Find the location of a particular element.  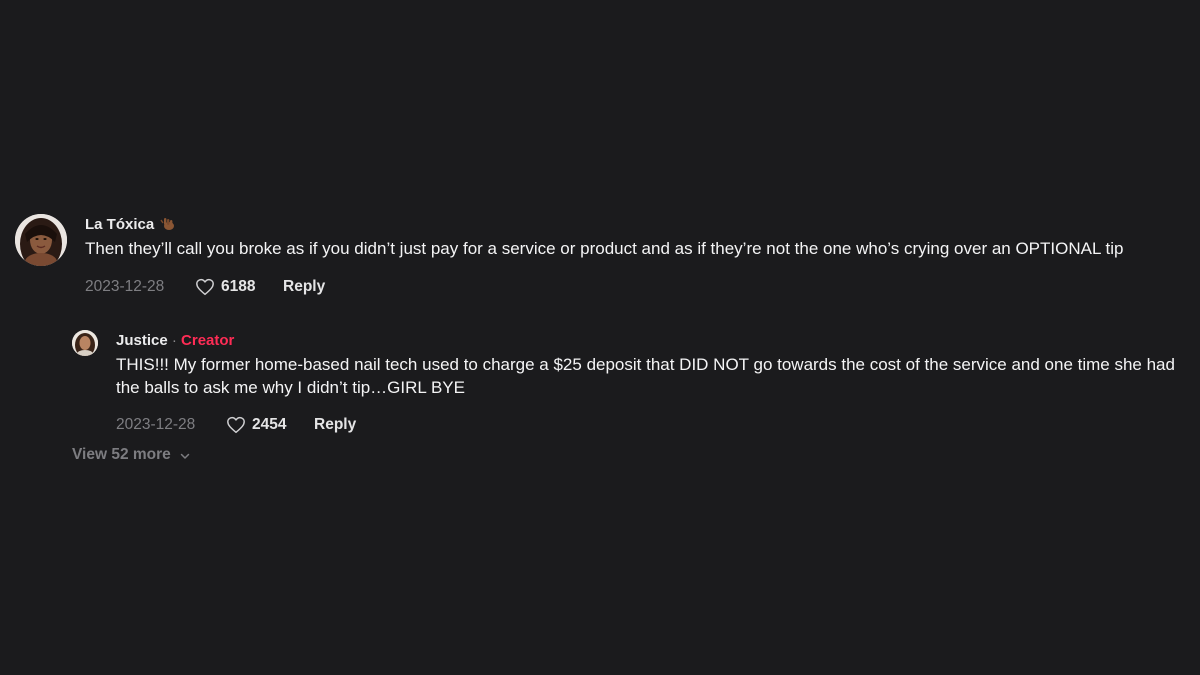

view-more-replies-button: View 52 more is located at coordinates (131, 455).